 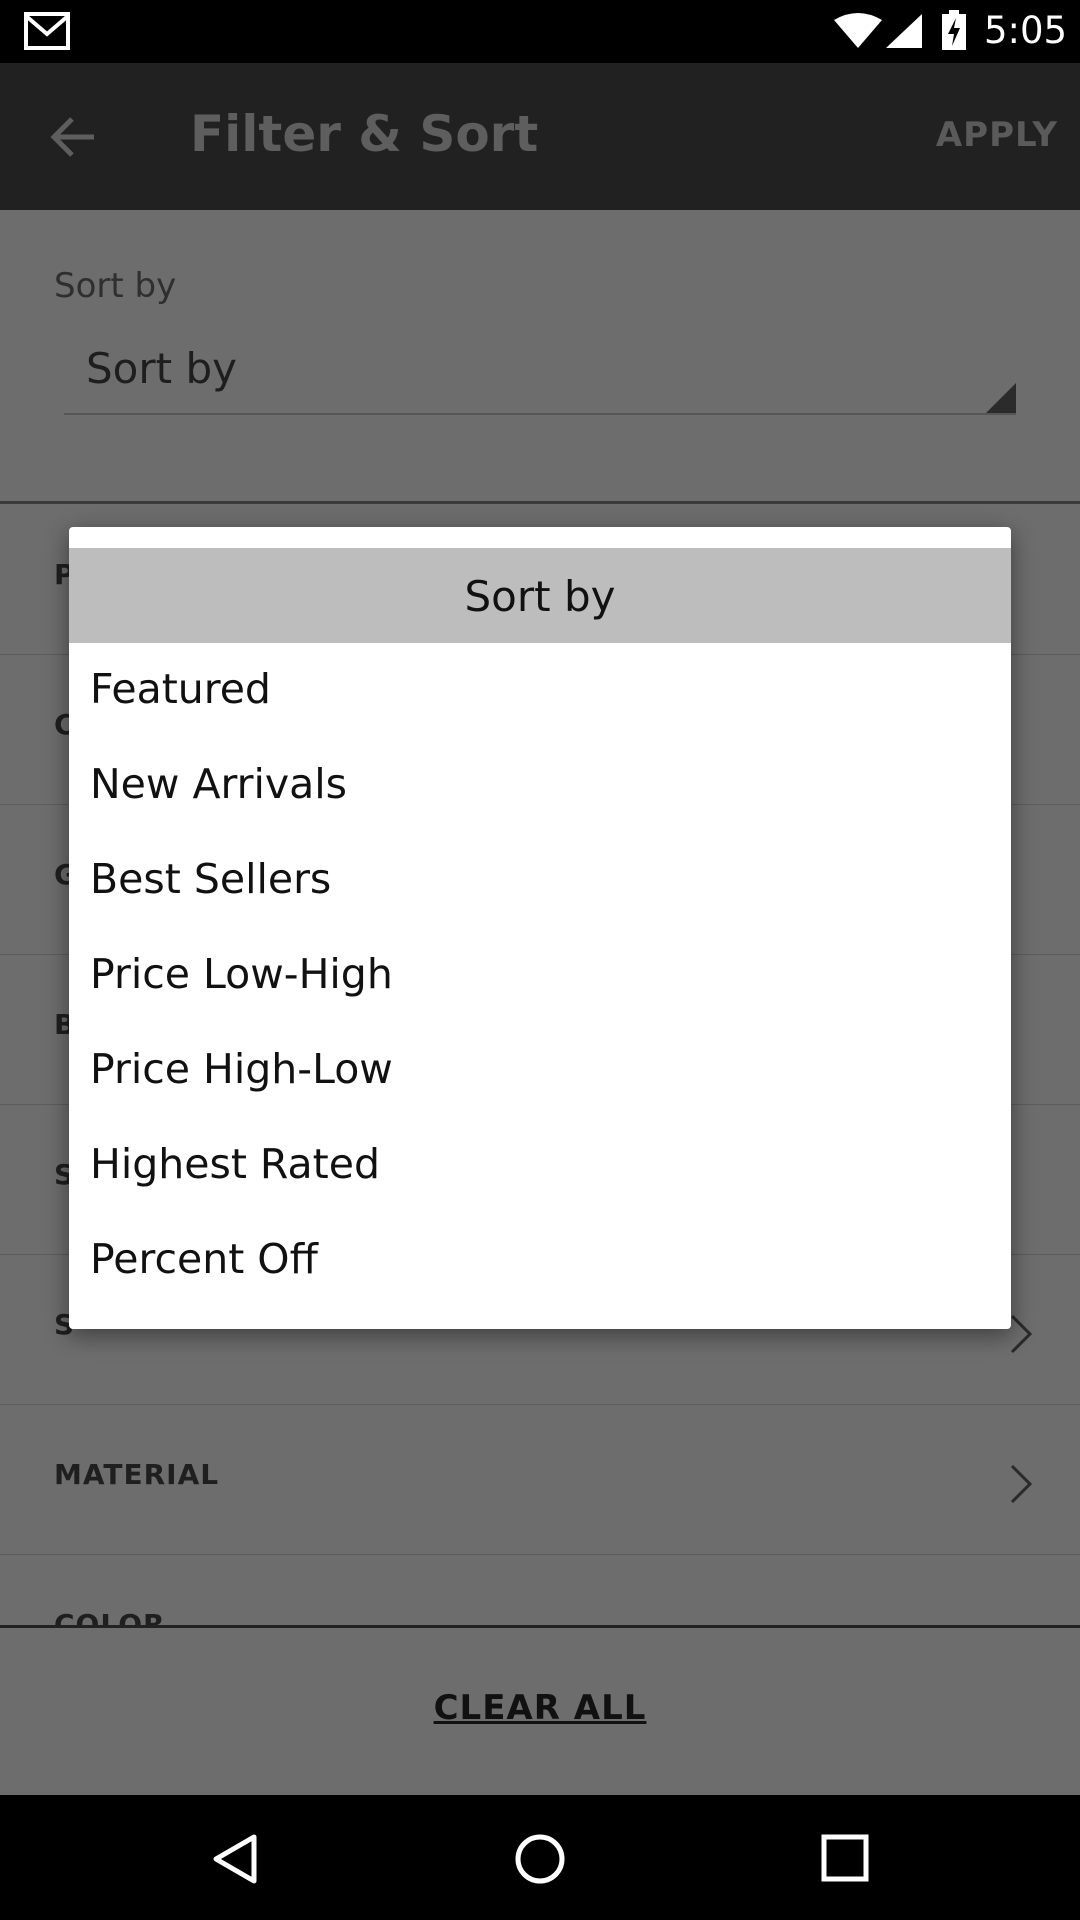 I want to click on sort-option-label: New Arrivals, so click(x=219, y=784).